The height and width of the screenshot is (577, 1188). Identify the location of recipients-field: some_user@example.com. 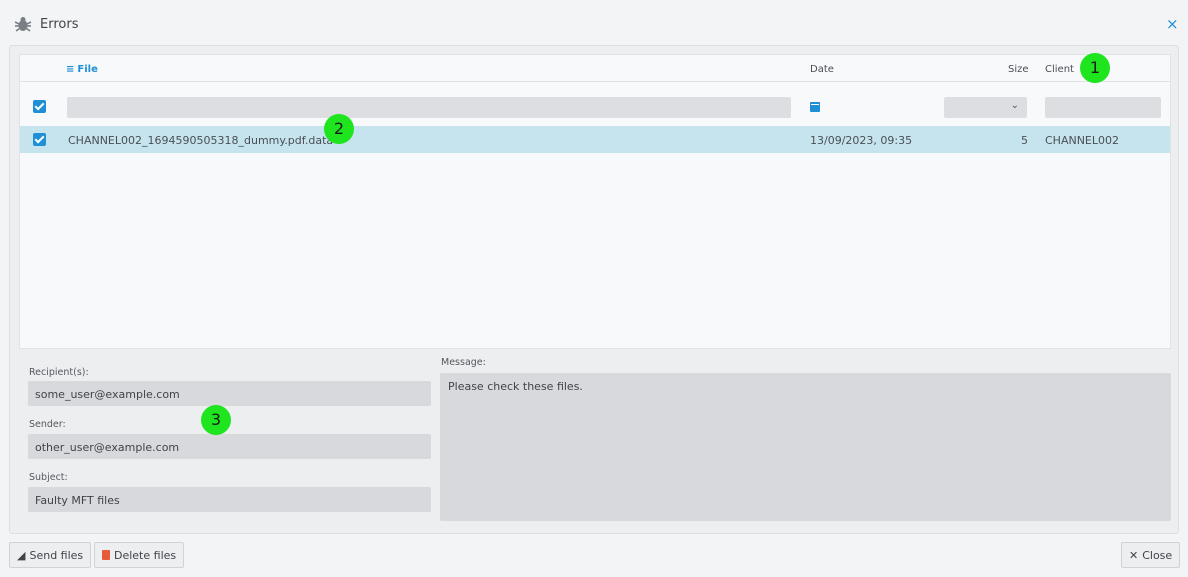
(229, 393).